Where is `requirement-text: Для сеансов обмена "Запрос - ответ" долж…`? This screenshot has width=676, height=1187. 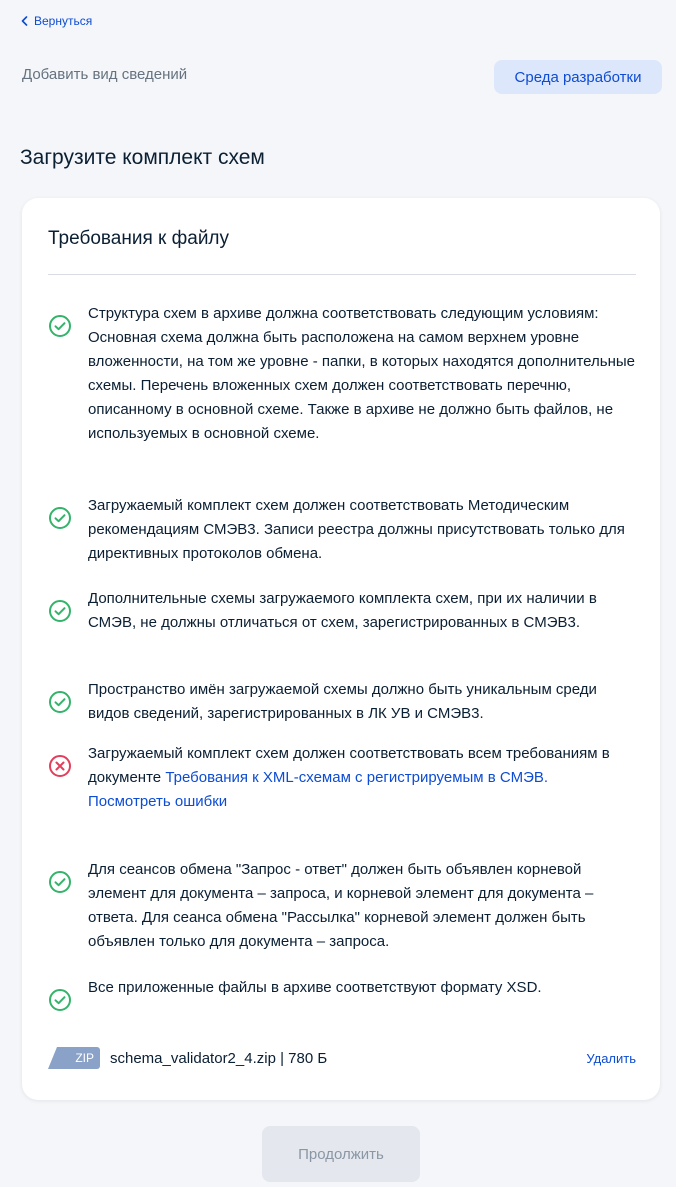
requirement-text: Для сеансов обмена "Запрос - ответ" долж… is located at coordinates (341, 905).